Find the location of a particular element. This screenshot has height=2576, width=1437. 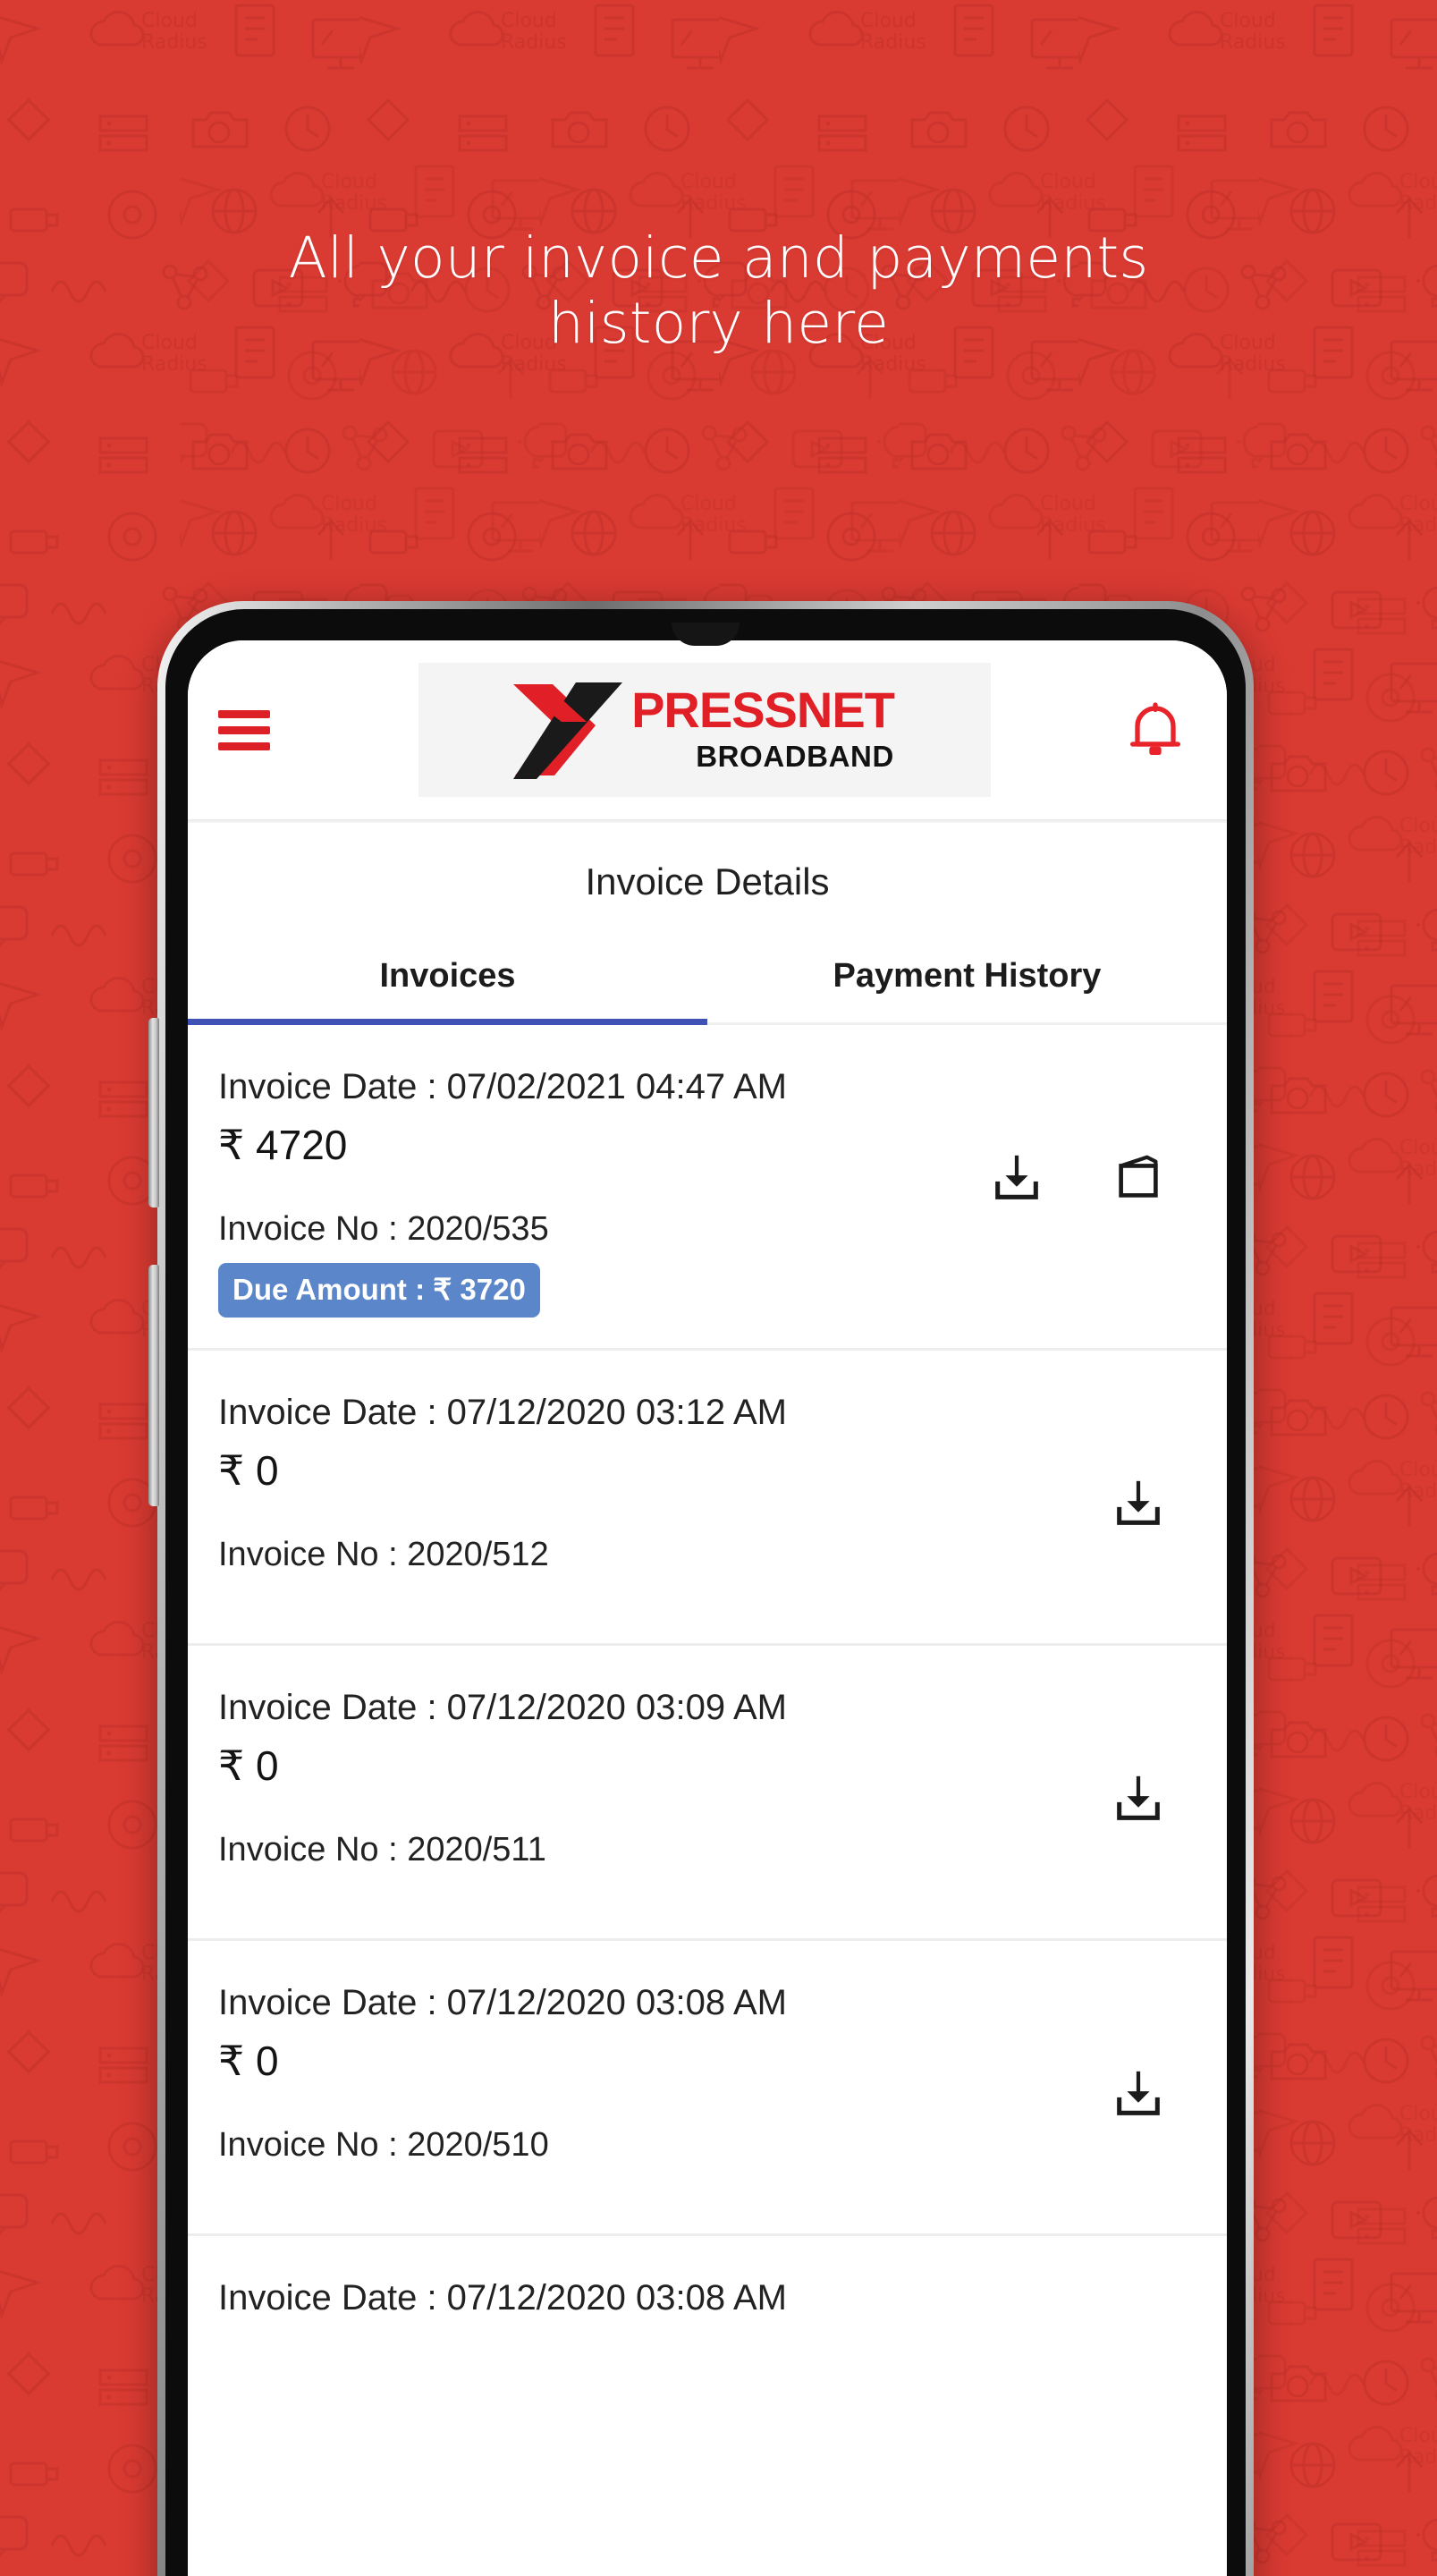

invoice-number: Invoice No : 2020/512 is located at coordinates (384, 1555).